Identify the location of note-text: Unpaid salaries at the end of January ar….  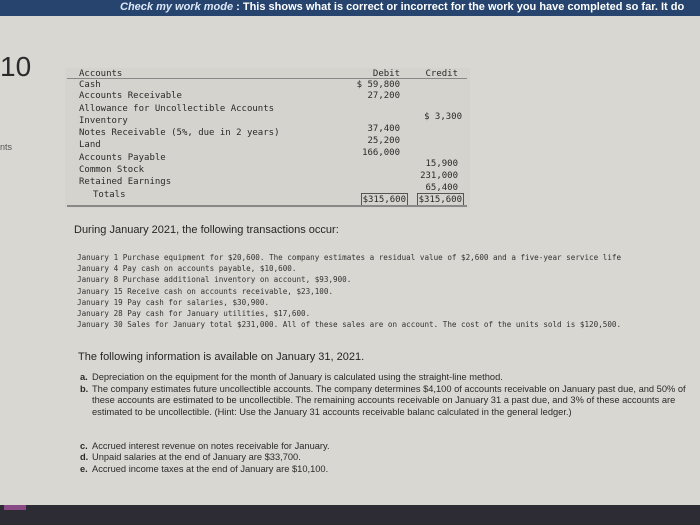
(196, 457).